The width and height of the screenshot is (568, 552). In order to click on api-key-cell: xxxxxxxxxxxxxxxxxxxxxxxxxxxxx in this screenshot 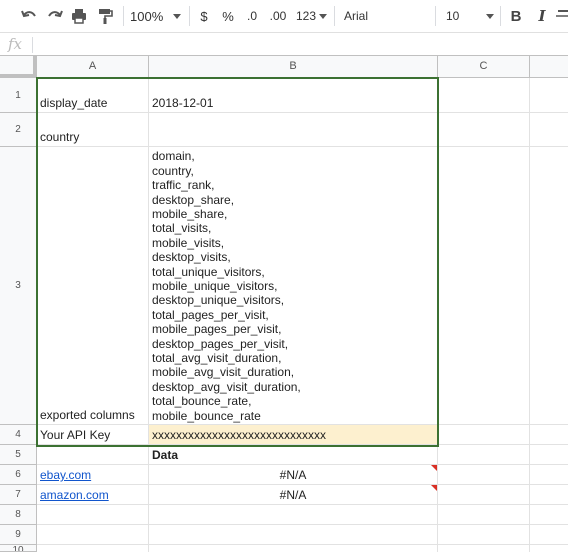, I will do `click(293, 435)`.